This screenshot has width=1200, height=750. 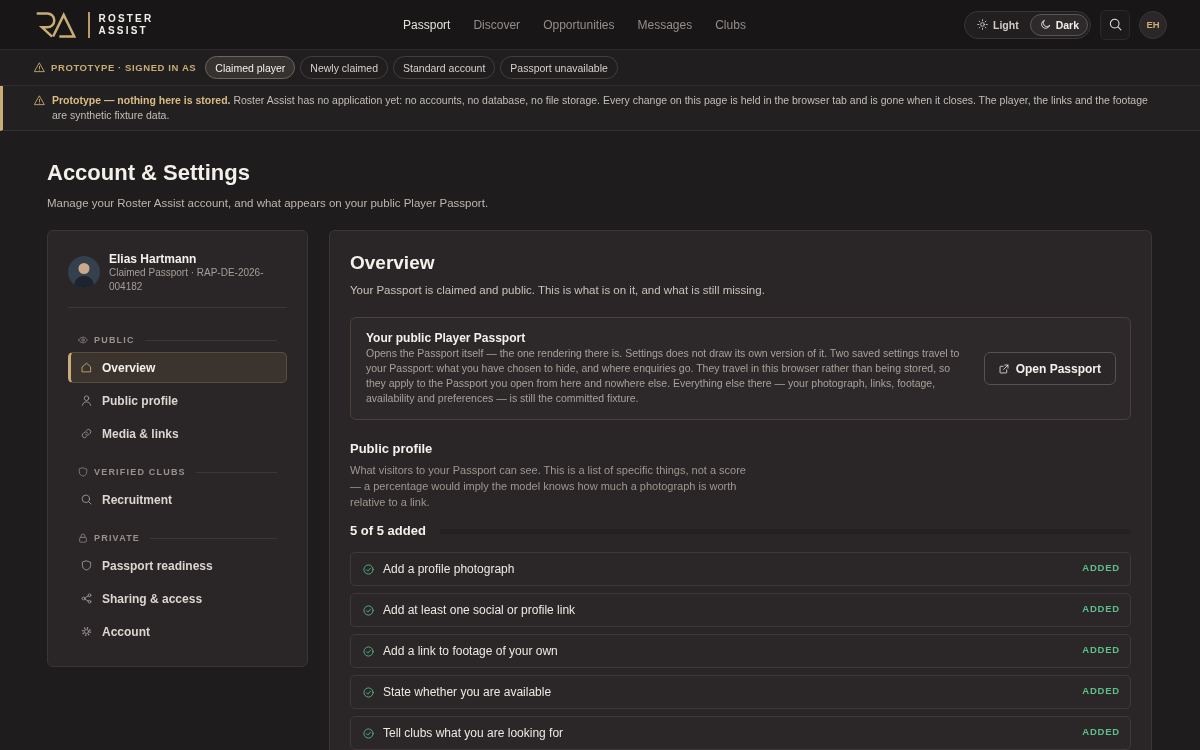 What do you see at coordinates (83, 538) in the screenshot?
I see `lock-icon` at bounding box center [83, 538].